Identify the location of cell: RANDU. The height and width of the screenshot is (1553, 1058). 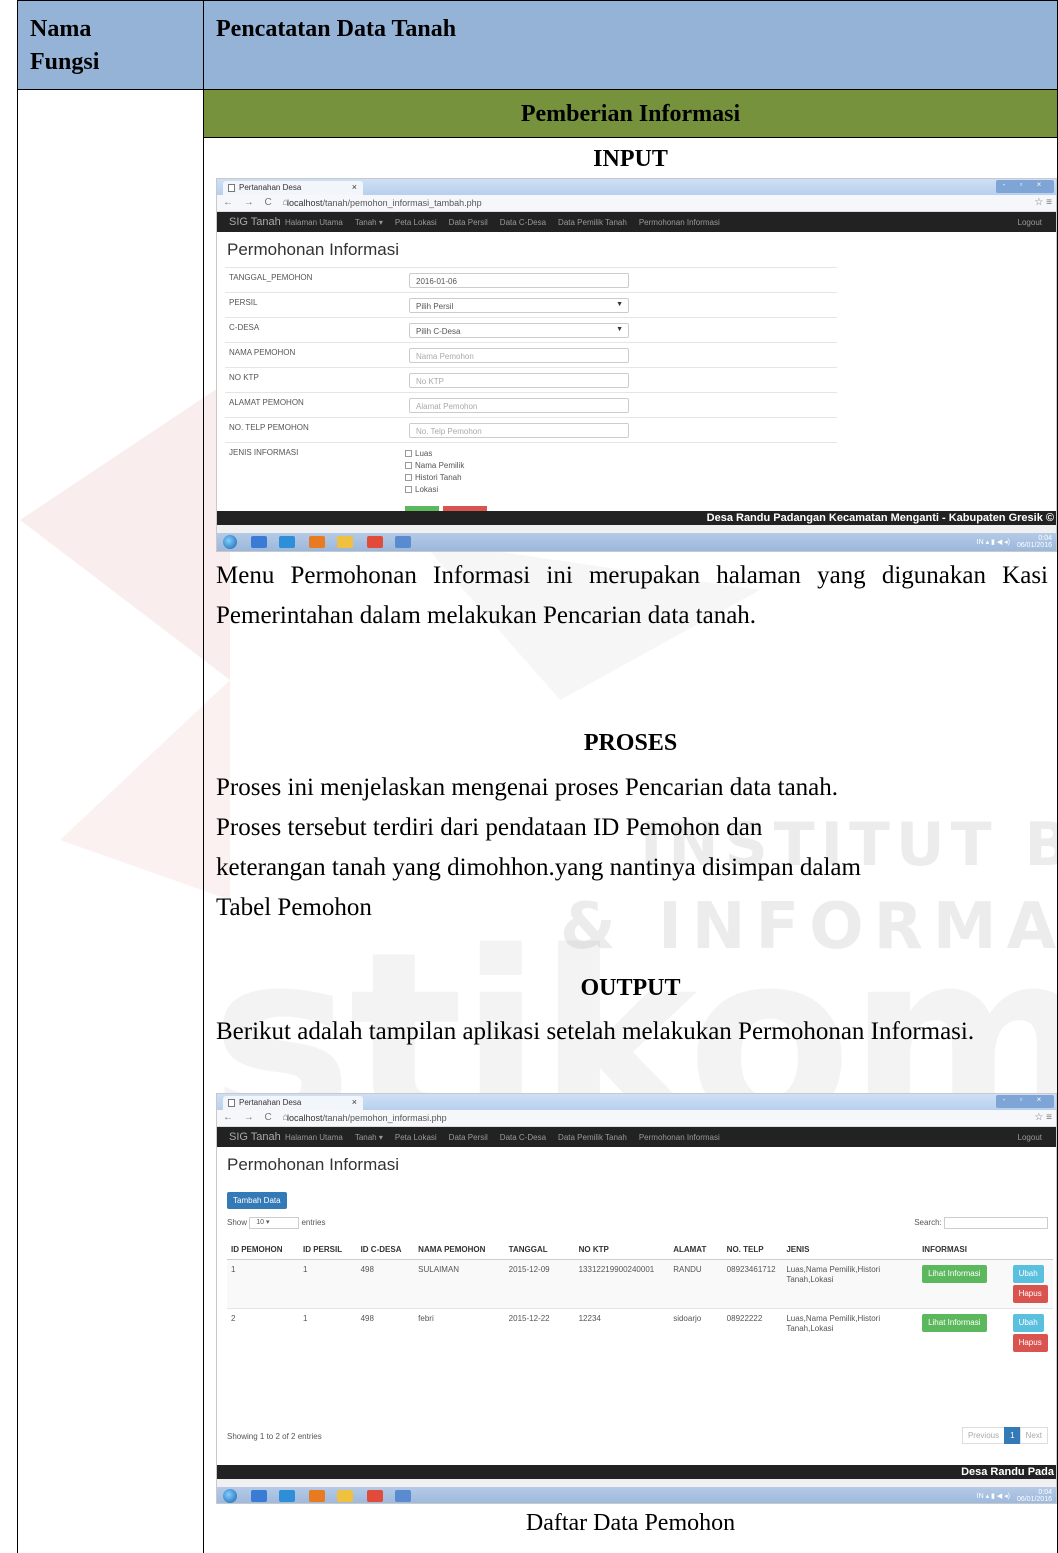
(696, 1284).